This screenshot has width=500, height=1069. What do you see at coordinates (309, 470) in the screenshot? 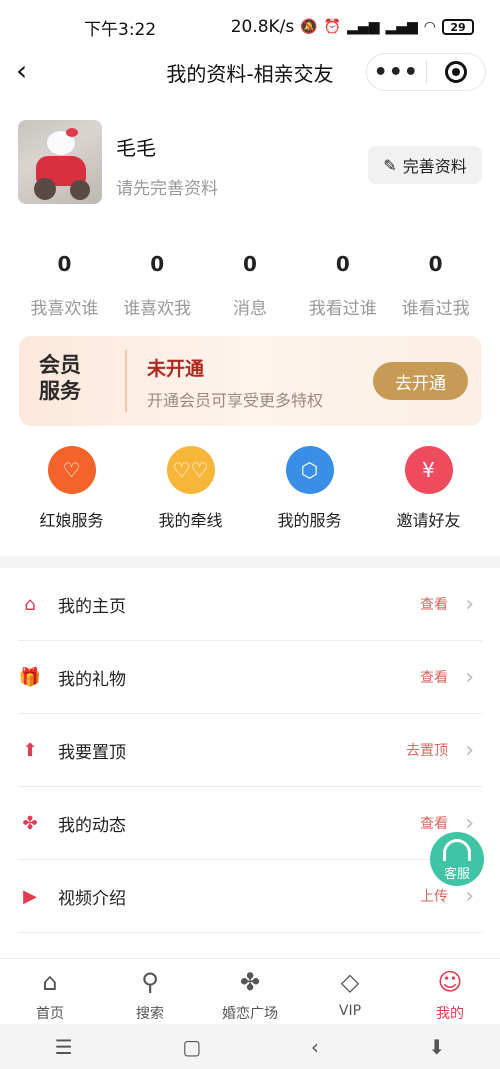
I see `cube-icon: ⬡` at bounding box center [309, 470].